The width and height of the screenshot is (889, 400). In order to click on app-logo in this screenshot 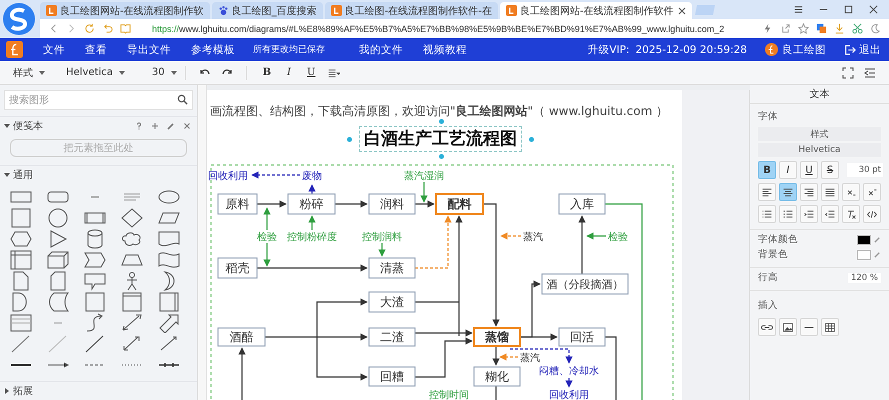, I will do `click(14, 49)`.